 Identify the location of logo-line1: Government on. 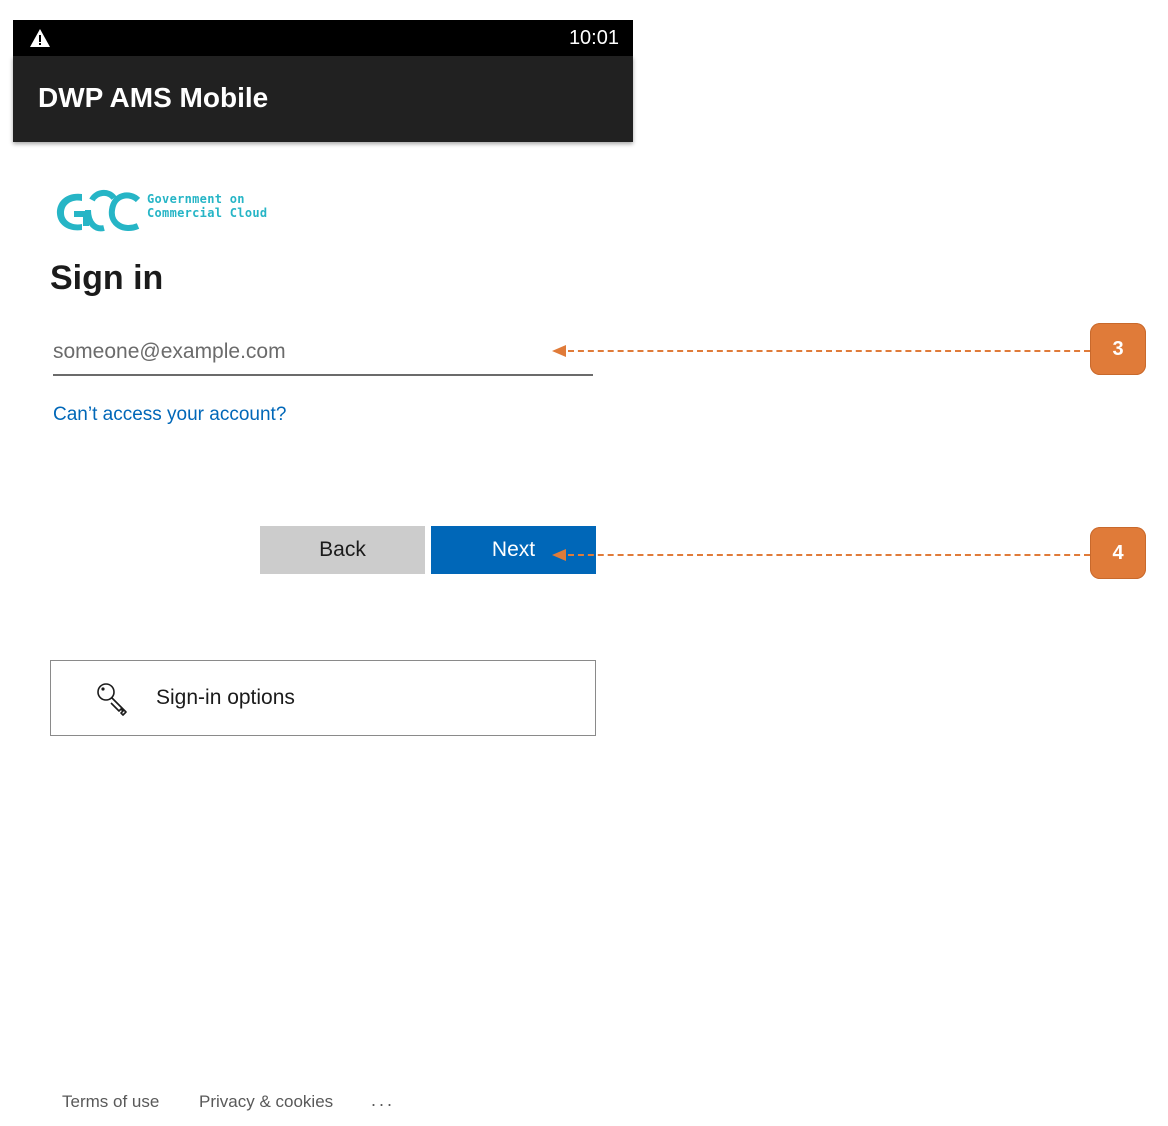
(196, 199).